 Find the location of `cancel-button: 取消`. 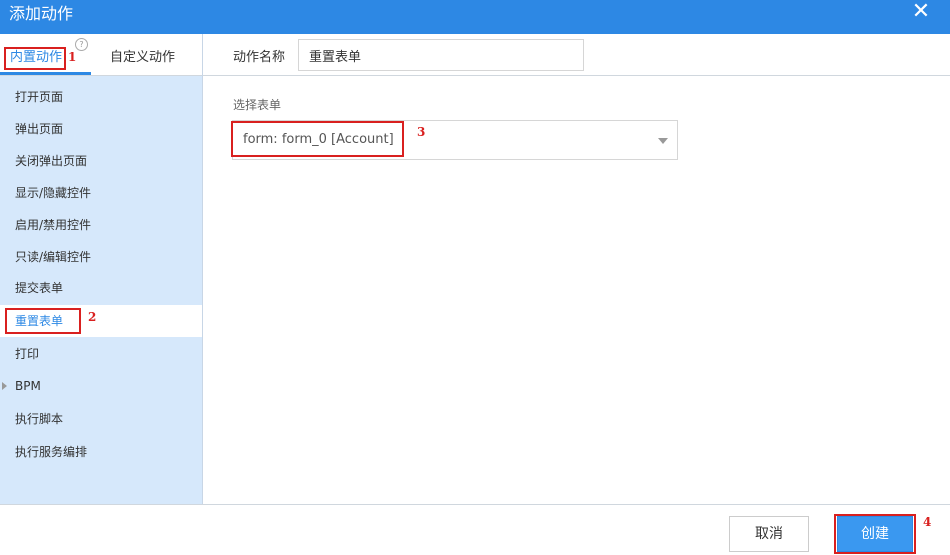

cancel-button: 取消 is located at coordinates (769, 534).